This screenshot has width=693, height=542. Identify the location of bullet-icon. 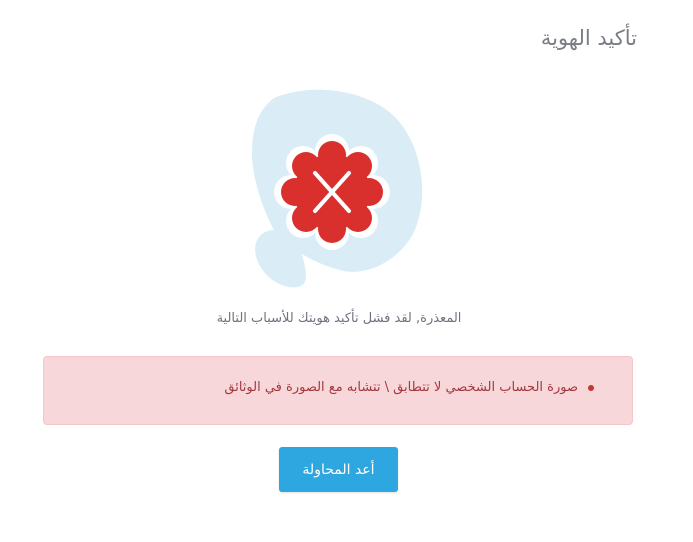
(591, 387).